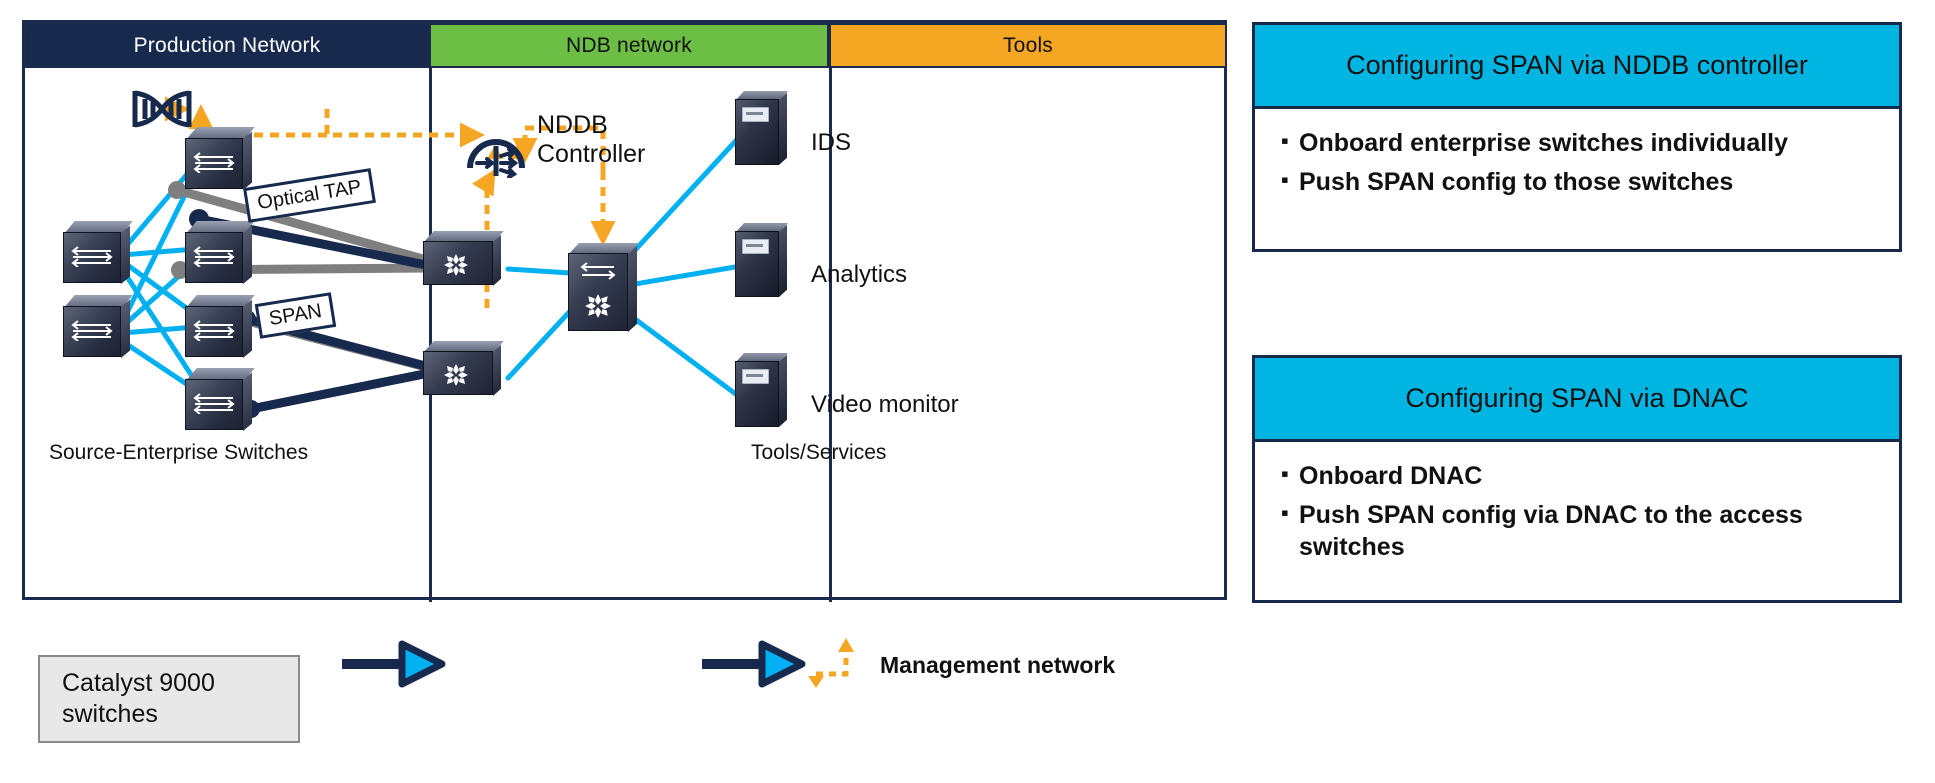 The image size is (1935, 783). I want to click on bullet-text: Push SPAN config to those switches, so click(1516, 181).